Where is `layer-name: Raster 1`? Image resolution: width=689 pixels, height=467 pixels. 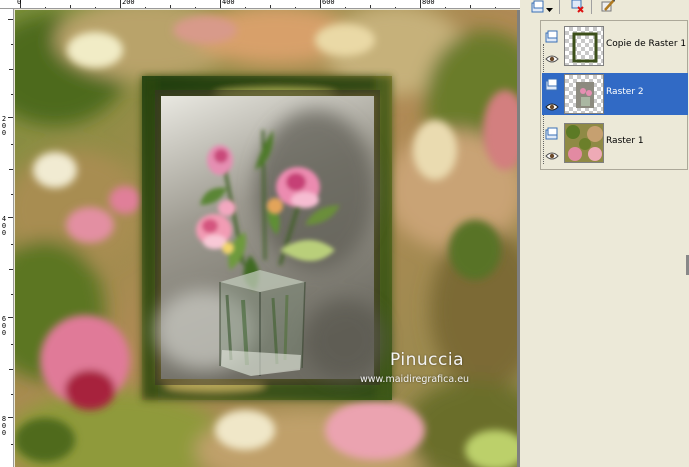 layer-name: Raster 1 is located at coordinates (625, 141).